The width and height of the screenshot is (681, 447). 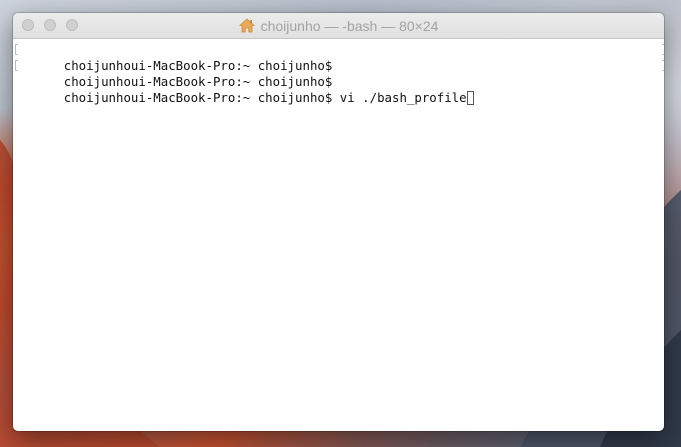 I want to click on command-text: vi ./bash_profile, so click(x=399, y=97).